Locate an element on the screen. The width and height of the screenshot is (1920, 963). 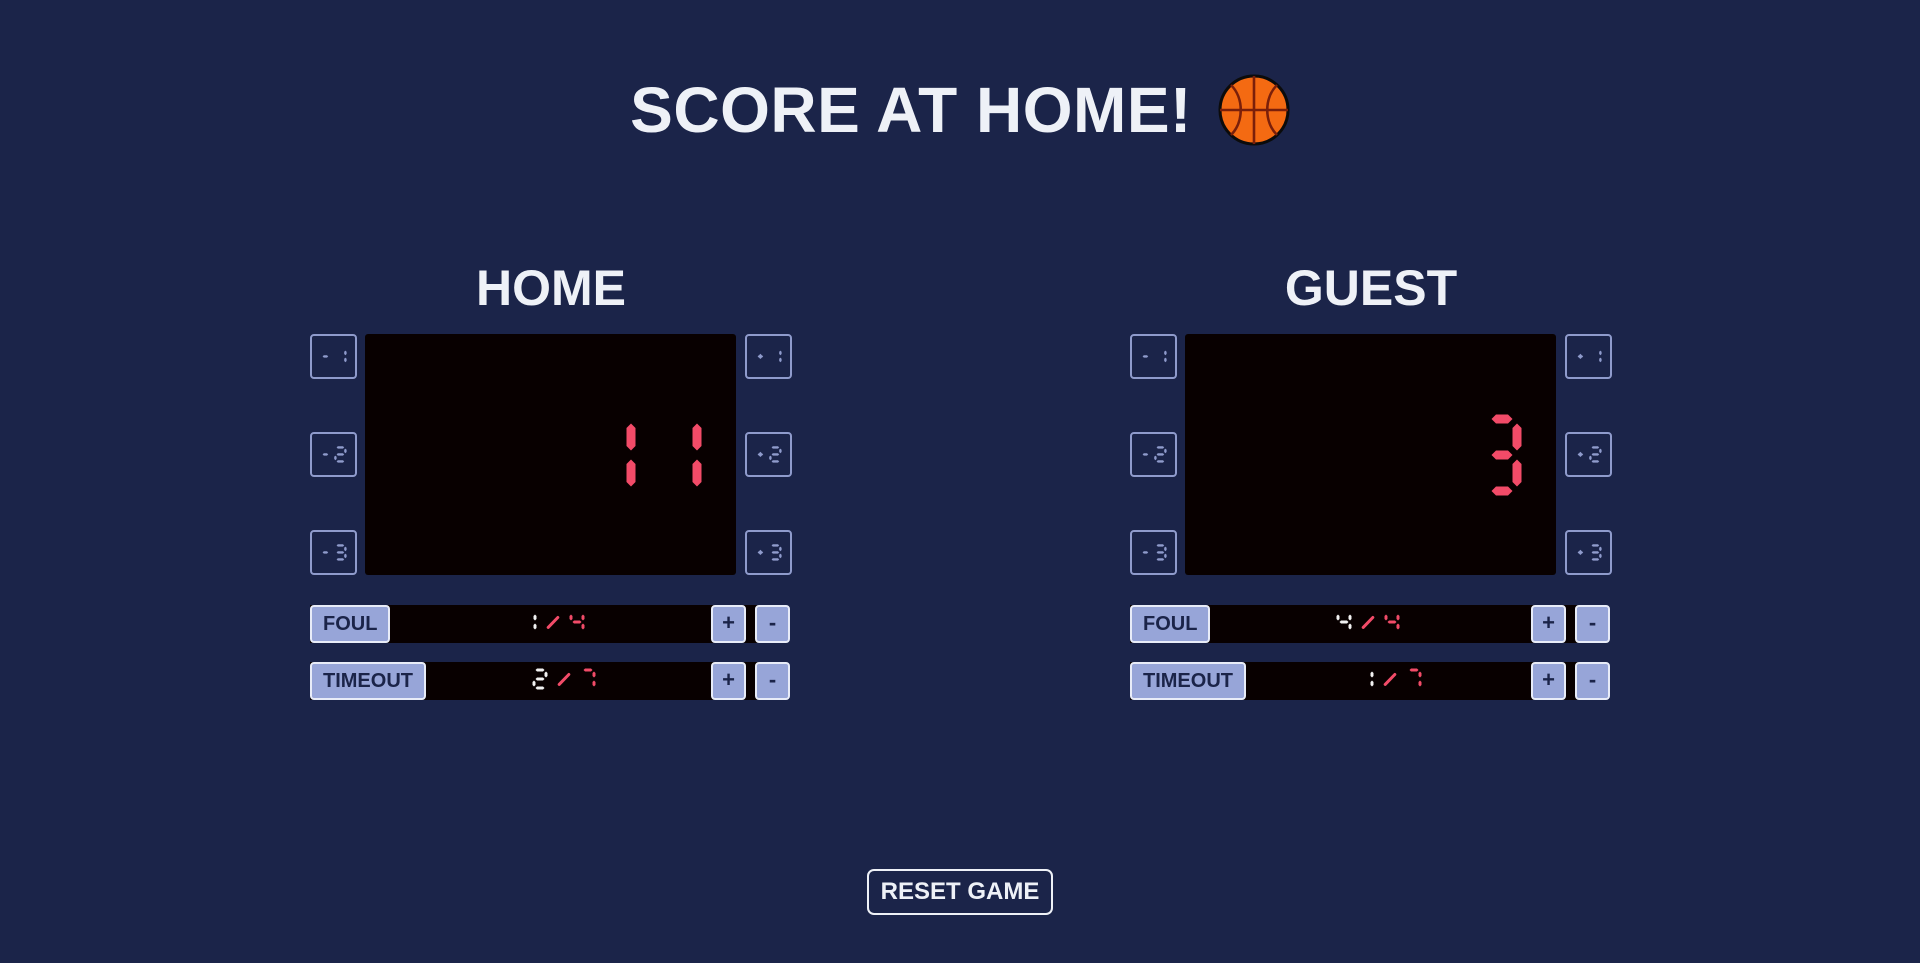
guest-plus-buttons is located at coordinates (1588, 454).